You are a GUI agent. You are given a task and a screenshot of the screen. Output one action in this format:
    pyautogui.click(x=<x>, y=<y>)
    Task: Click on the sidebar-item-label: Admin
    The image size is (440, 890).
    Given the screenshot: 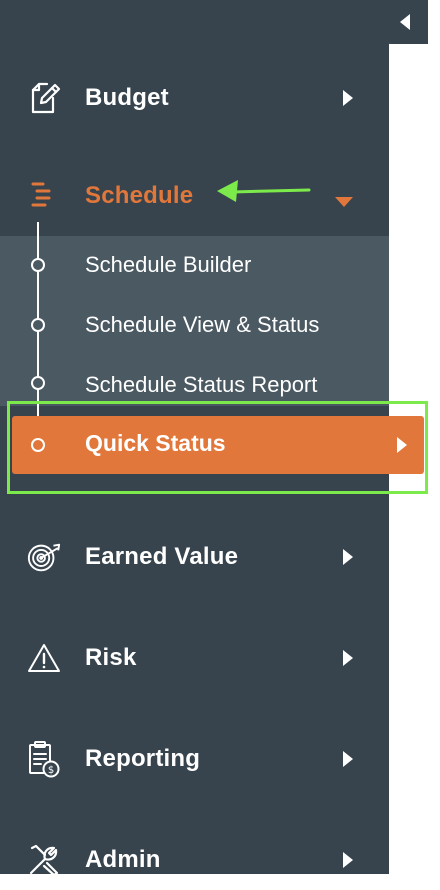 What is the action you would take?
    pyautogui.click(x=123, y=859)
    